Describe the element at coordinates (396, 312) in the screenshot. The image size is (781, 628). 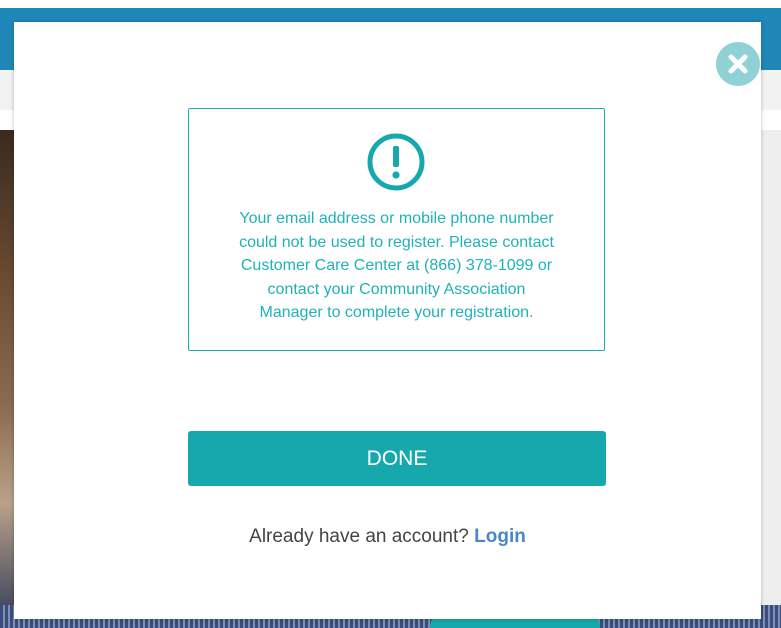
I see `error-message-line: Manager to complete your registration.` at that location.